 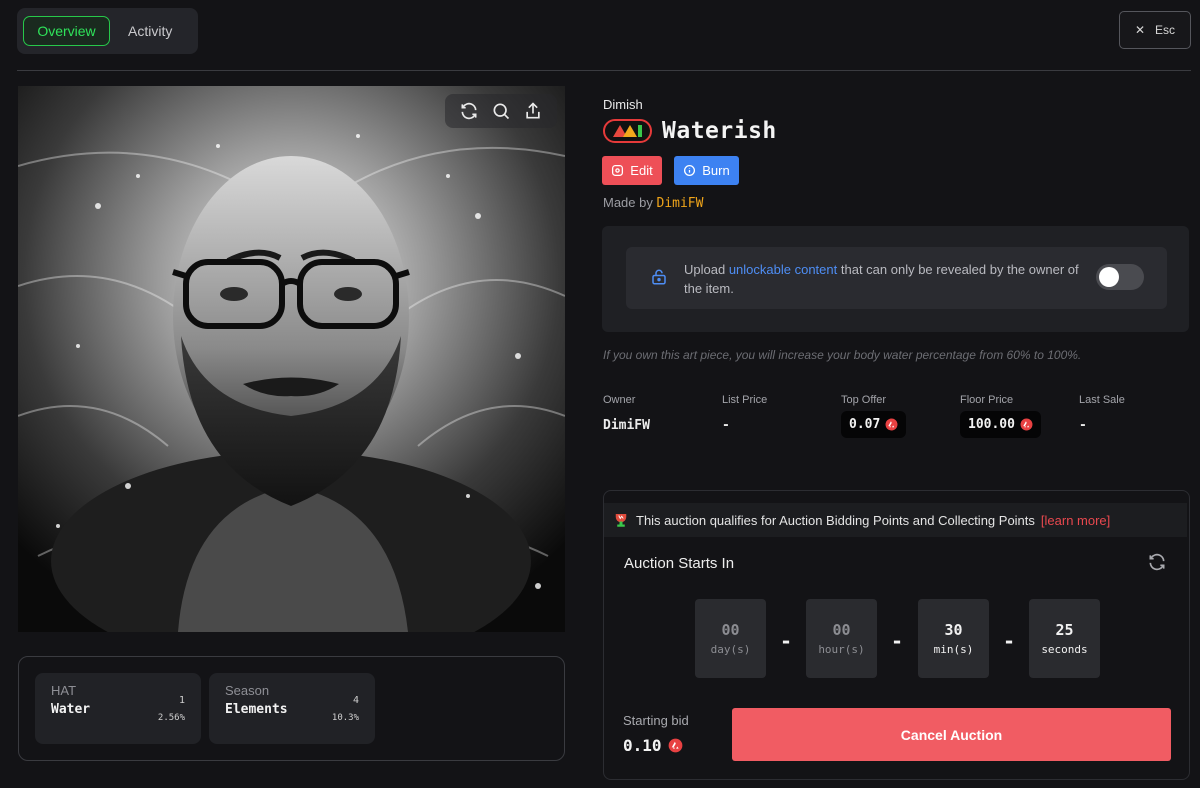 I want to click on item-title: Waterish, so click(x=719, y=131).